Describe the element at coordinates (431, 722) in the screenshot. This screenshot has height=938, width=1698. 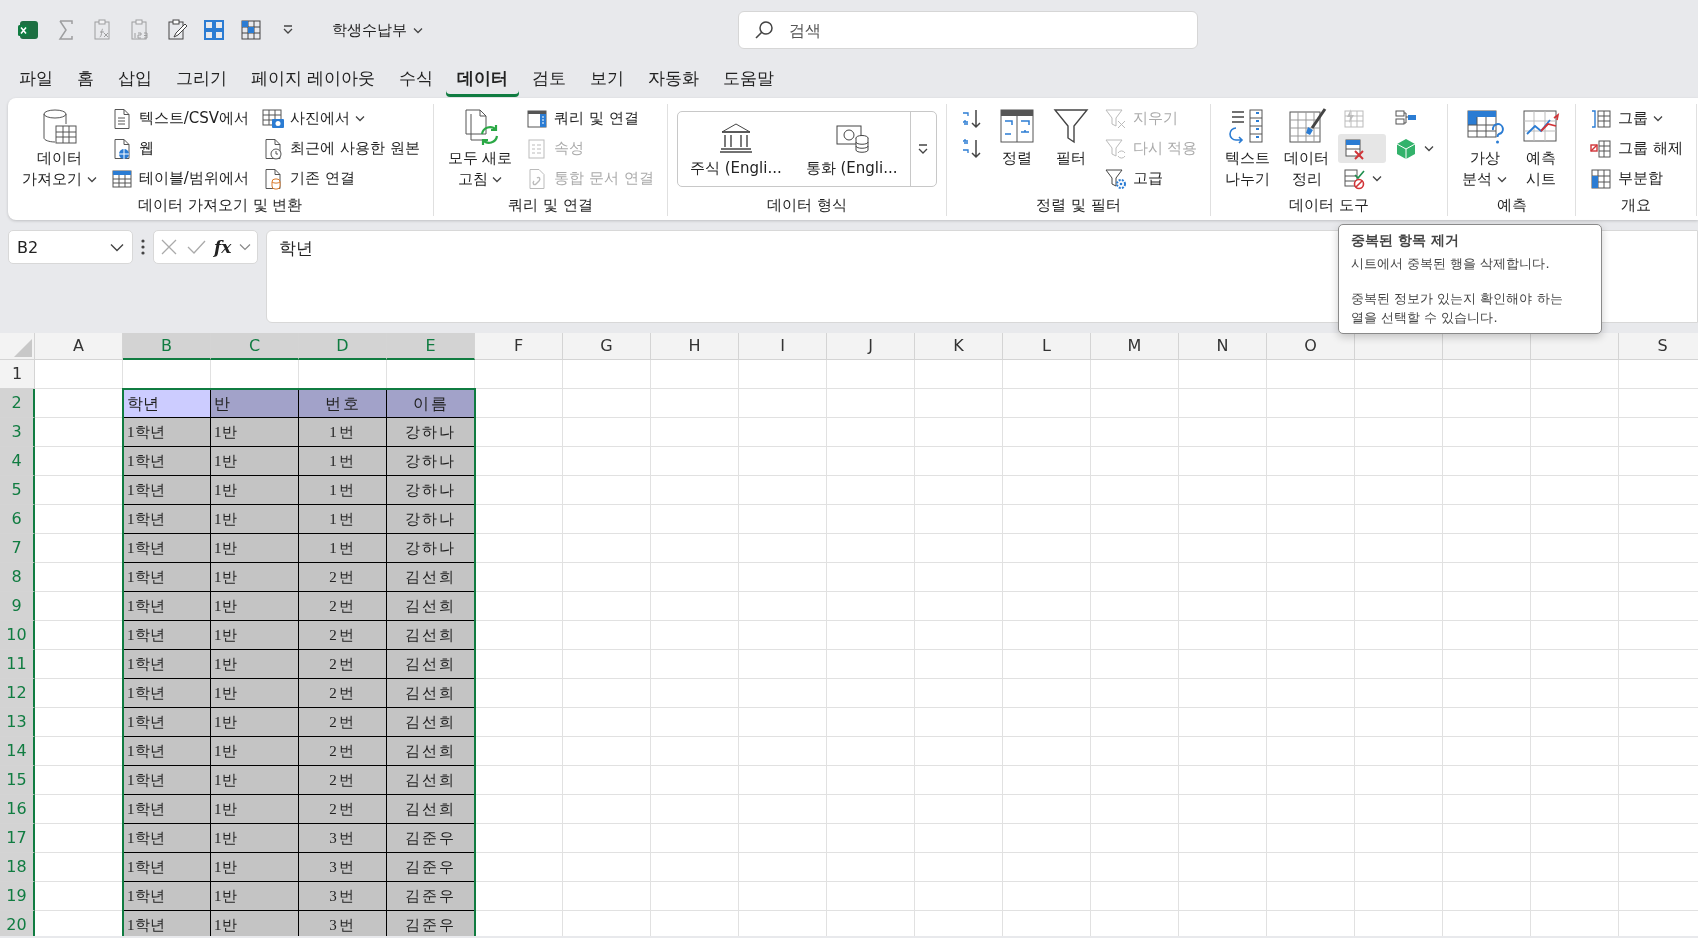
I see `table-cell: 김선희` at that location.